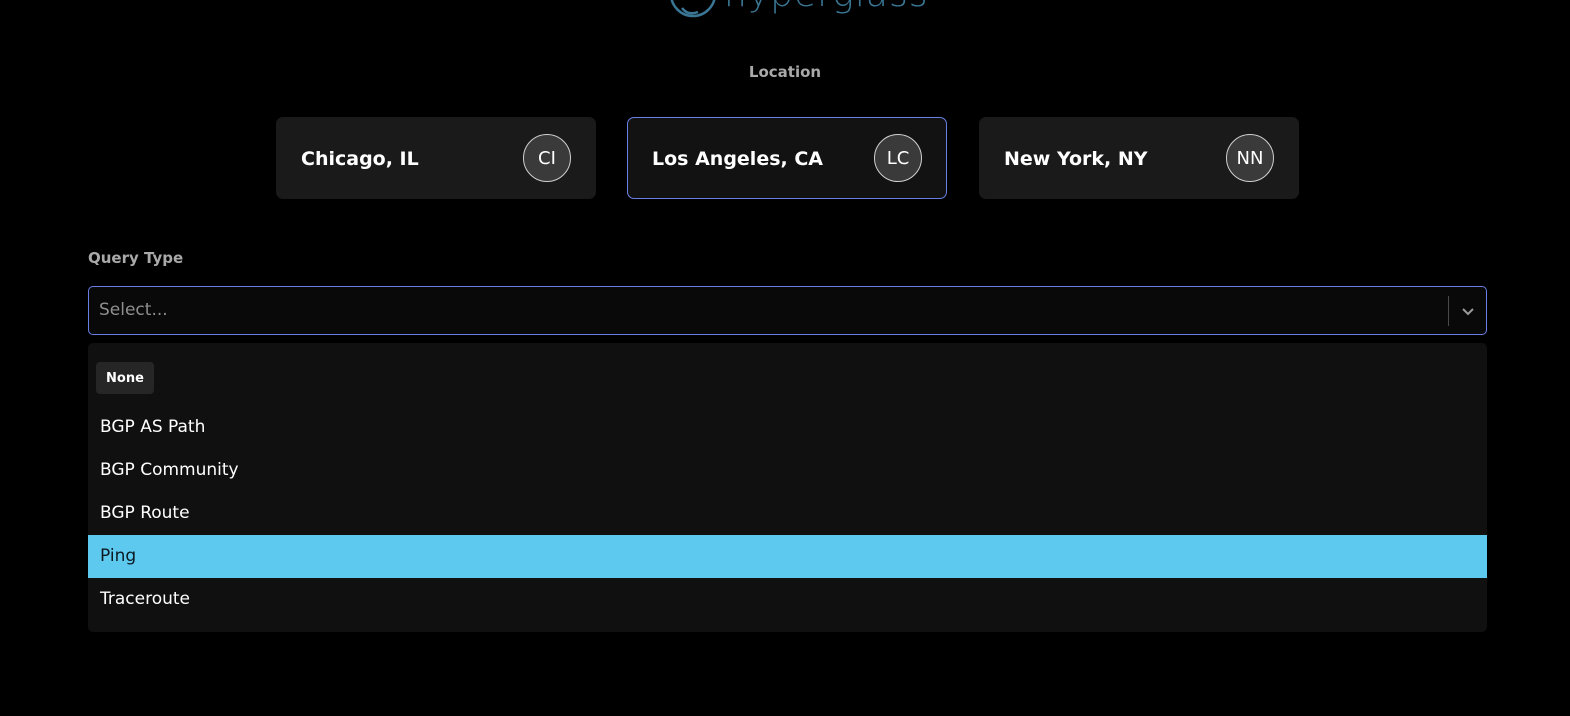  Describe the element at coordinates (764, 310) in the screenshot. I see `query-type-input` at that location.